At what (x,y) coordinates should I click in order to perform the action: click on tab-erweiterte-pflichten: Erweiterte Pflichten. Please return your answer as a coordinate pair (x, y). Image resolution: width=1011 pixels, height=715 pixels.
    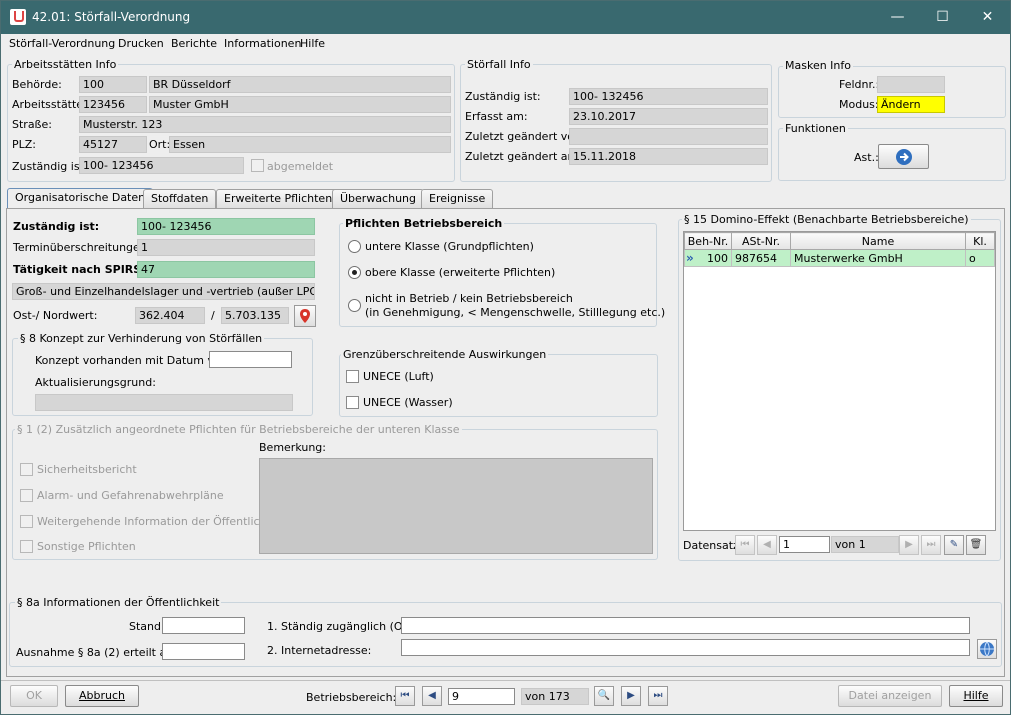
    Looking at the image, I should click on (278, 198).